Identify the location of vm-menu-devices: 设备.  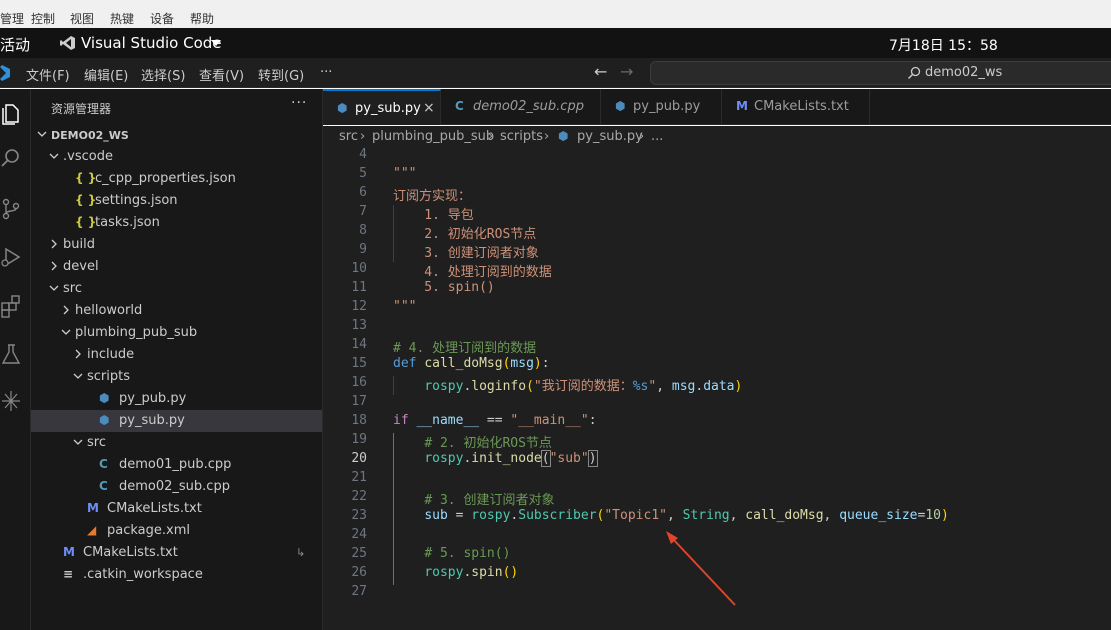
(162, 18).